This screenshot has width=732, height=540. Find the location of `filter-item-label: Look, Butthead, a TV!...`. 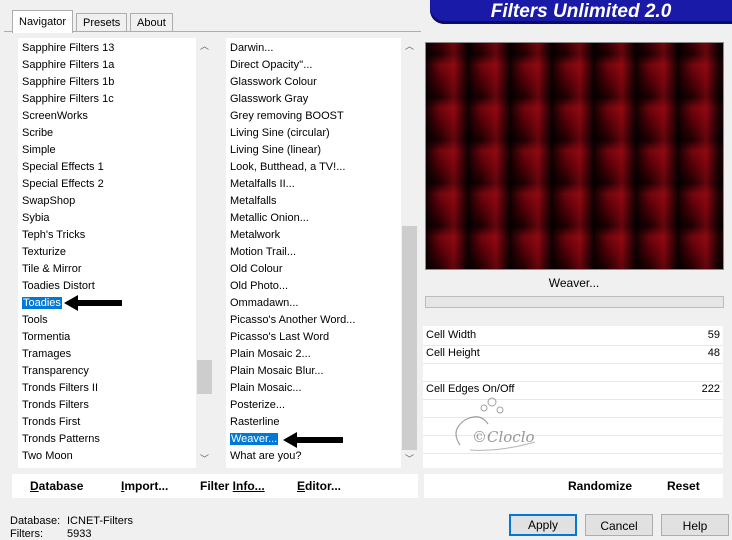

filter-item-label: Look, Butthead, a TV!... is located at coordinates (288, 167).